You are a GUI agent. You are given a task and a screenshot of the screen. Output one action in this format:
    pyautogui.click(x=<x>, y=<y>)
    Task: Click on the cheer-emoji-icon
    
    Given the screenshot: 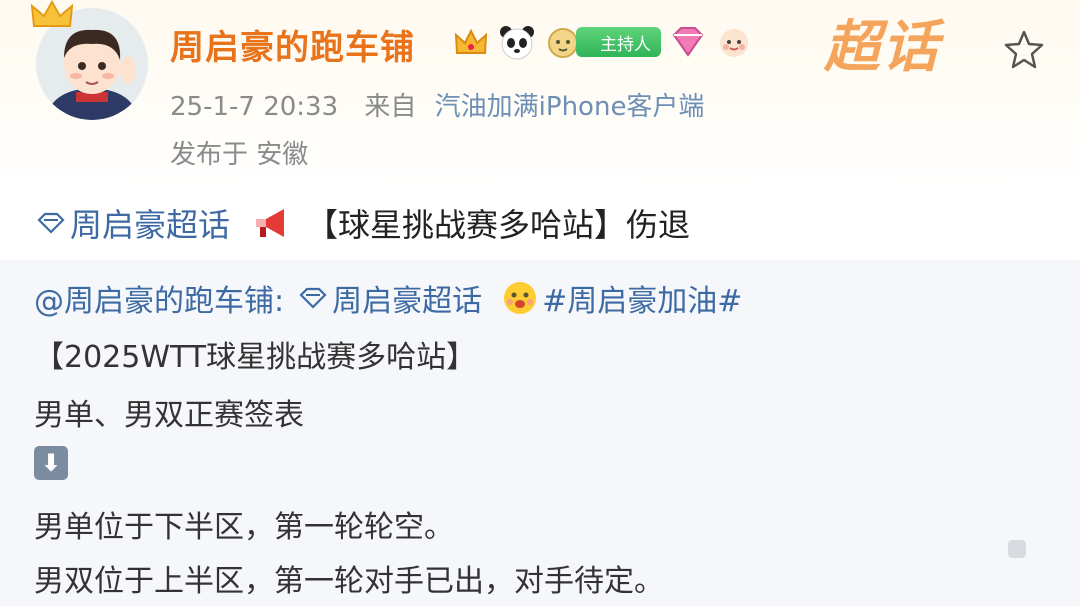 What is the action you would take?
    pyautogui.click(x=520, y=298)
    